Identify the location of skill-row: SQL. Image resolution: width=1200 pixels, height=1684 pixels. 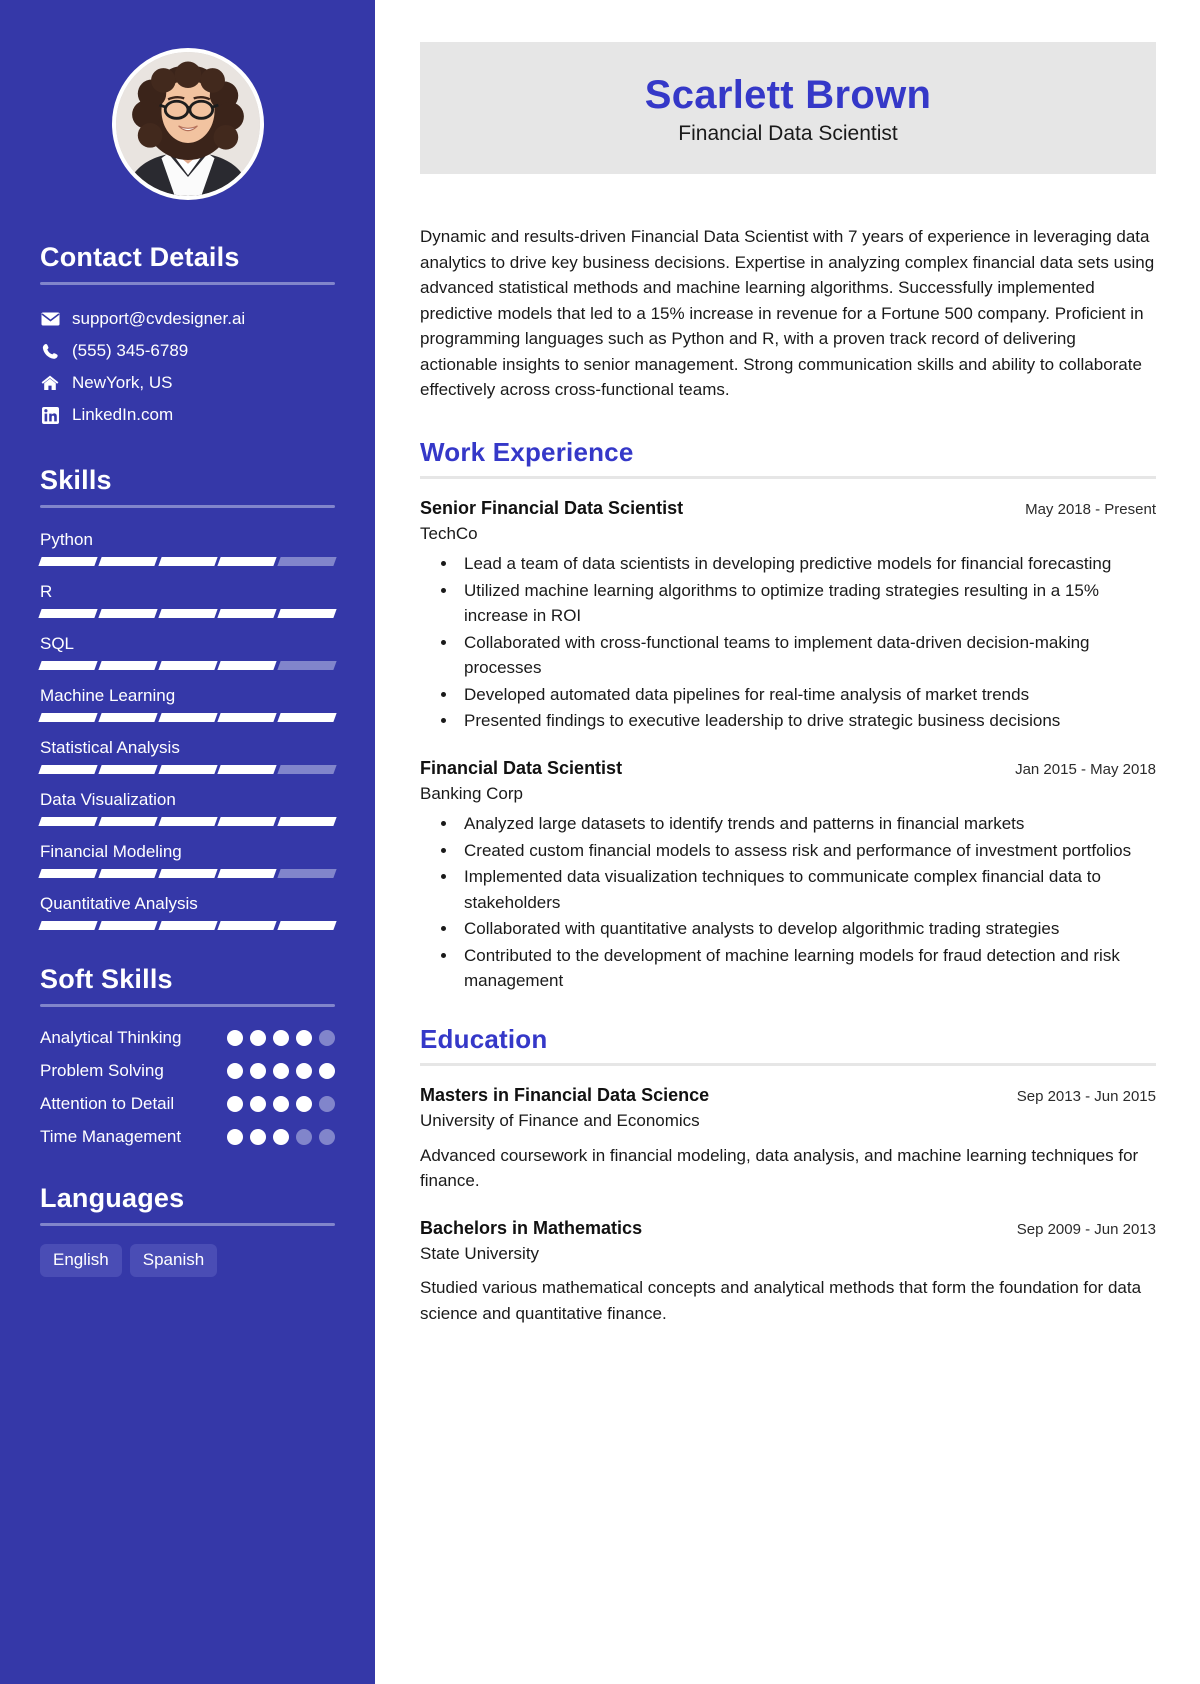
(187, 650).